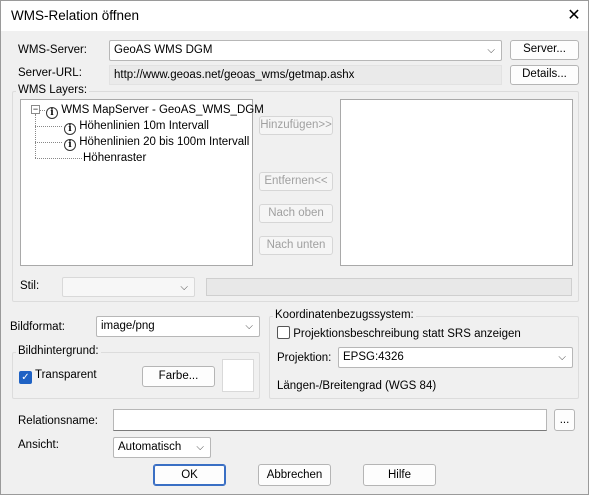  I want to click on add-layer-button: Hinzufügen>>, so click(296, 125).